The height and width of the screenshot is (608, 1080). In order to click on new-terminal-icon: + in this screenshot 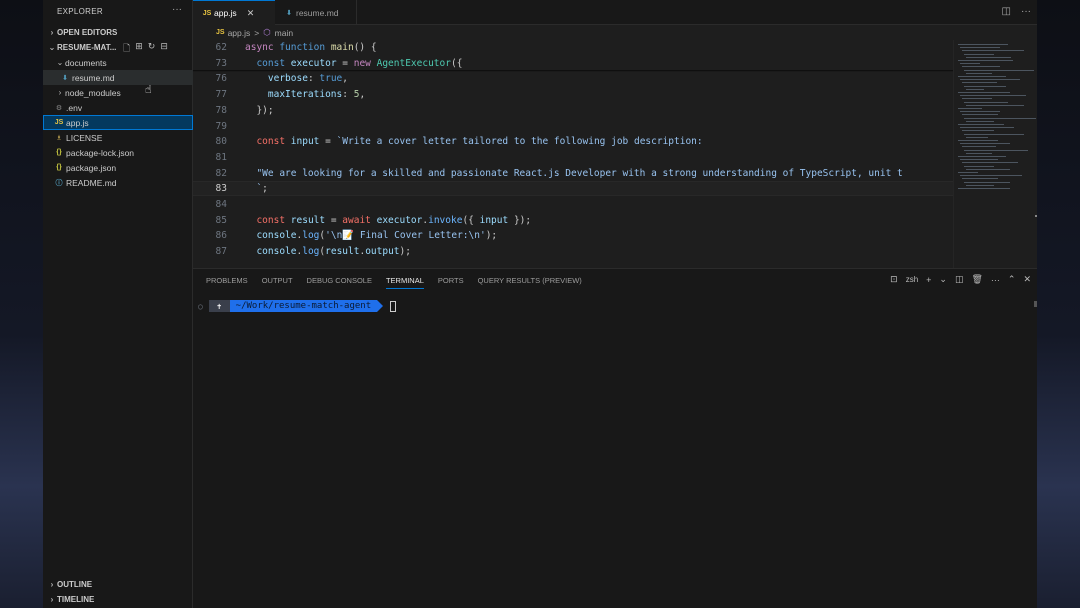, I will do `click(928, 280)`.